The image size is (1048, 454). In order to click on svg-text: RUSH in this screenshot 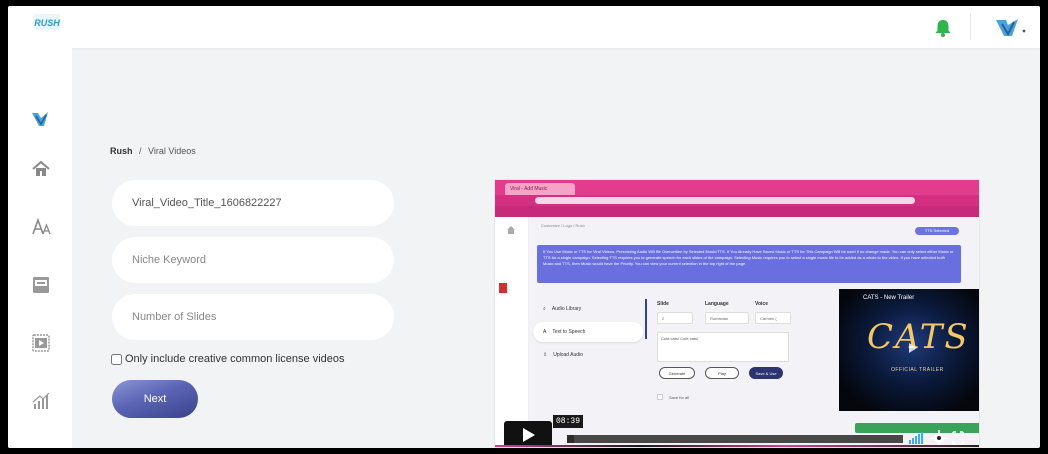, I will do `click(47, 23)`.